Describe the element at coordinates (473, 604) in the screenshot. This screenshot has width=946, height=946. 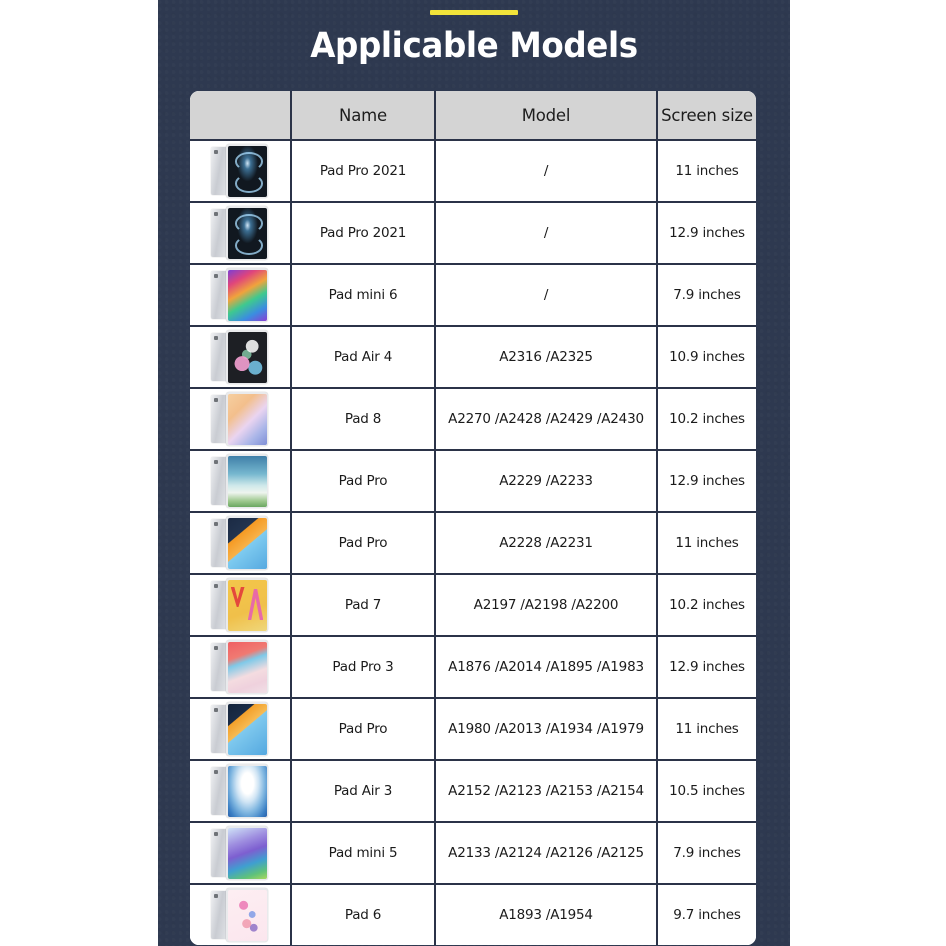
I see `table-row: Pad 7 A2197 /A2198 /A2200 10.2 inches` at that location.